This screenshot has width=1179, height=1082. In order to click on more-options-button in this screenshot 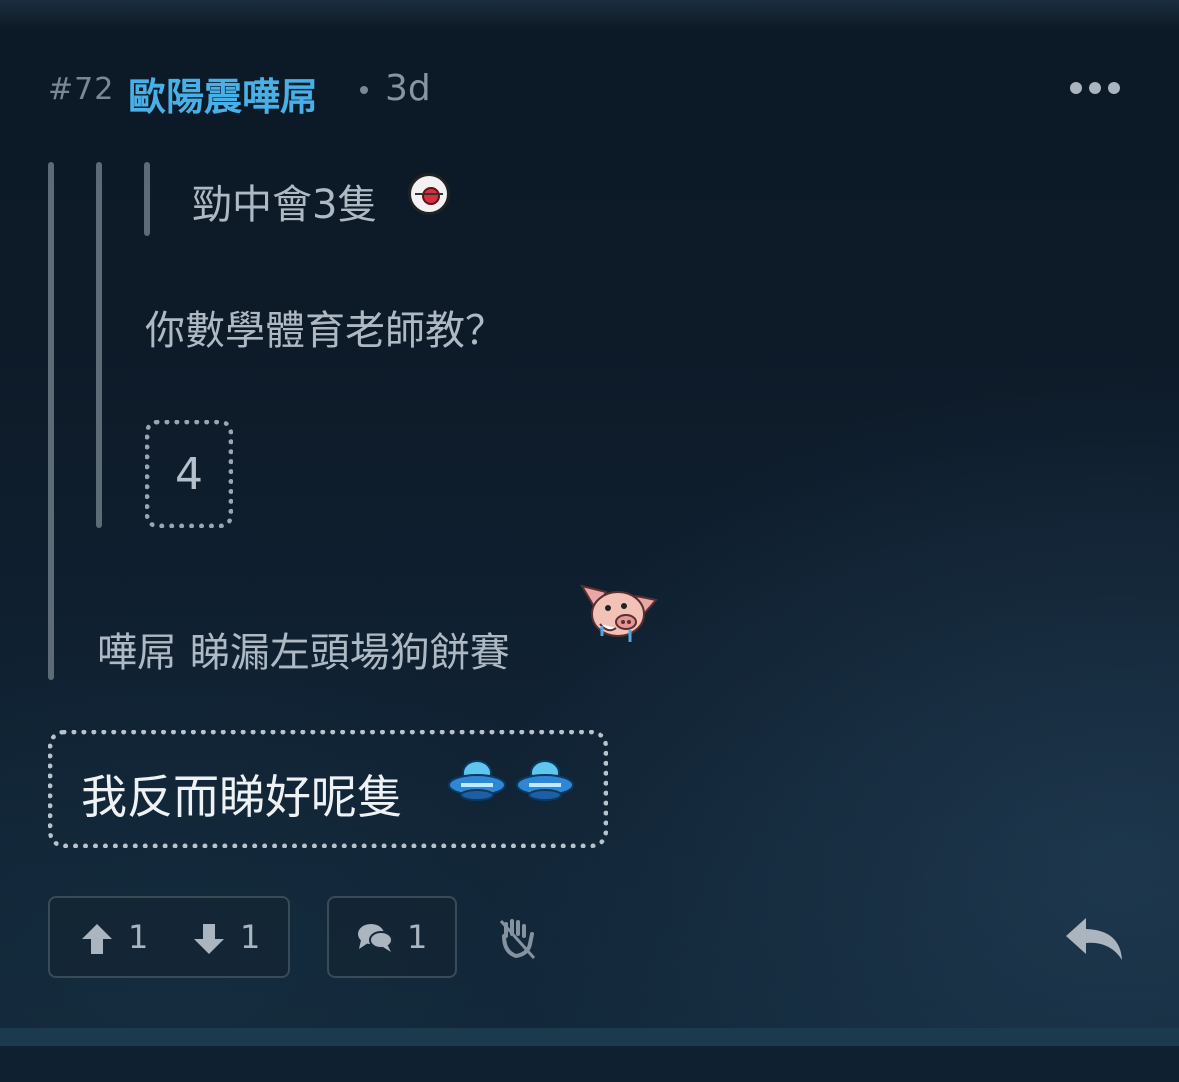, I will do `click(1095, 88)`.